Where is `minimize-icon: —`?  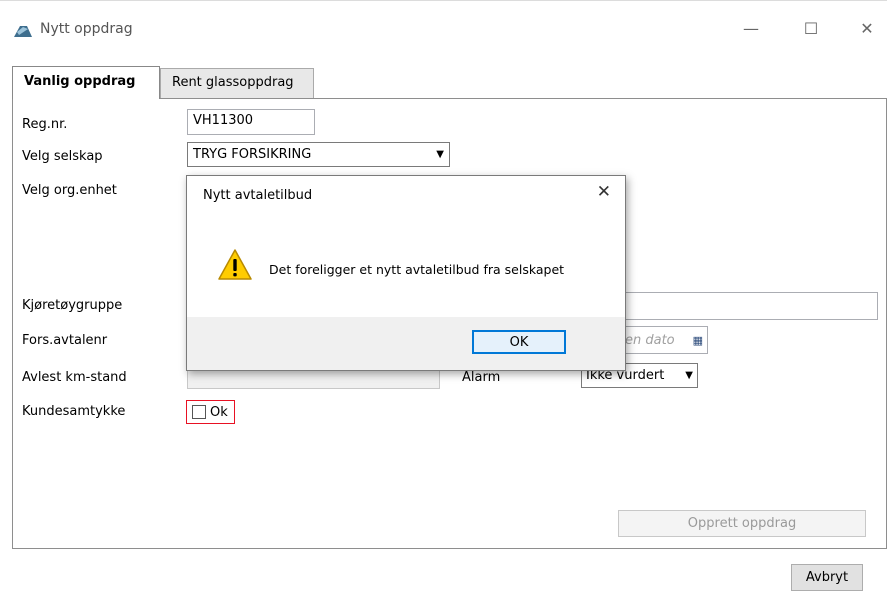
minimize-icon: — is located at coordinates (751, 28).